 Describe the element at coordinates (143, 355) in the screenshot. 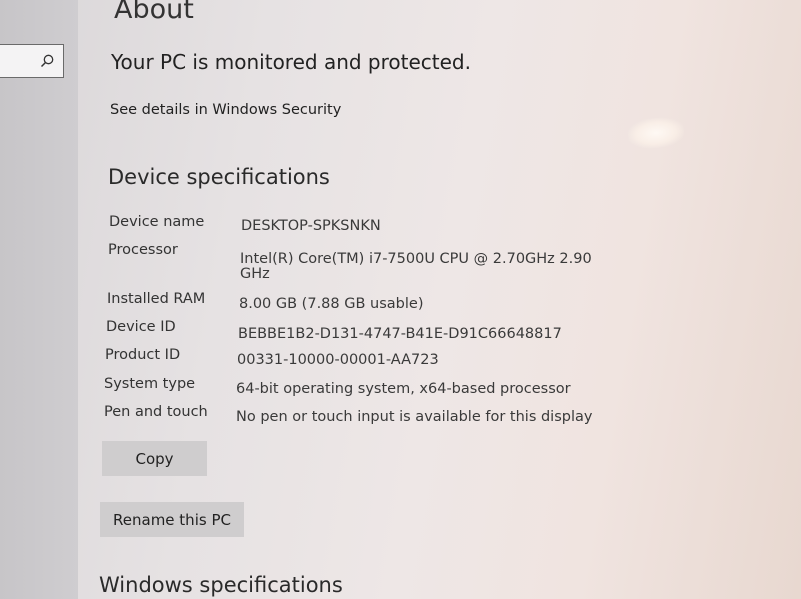

I see `spec-label: Product ID` at that location.